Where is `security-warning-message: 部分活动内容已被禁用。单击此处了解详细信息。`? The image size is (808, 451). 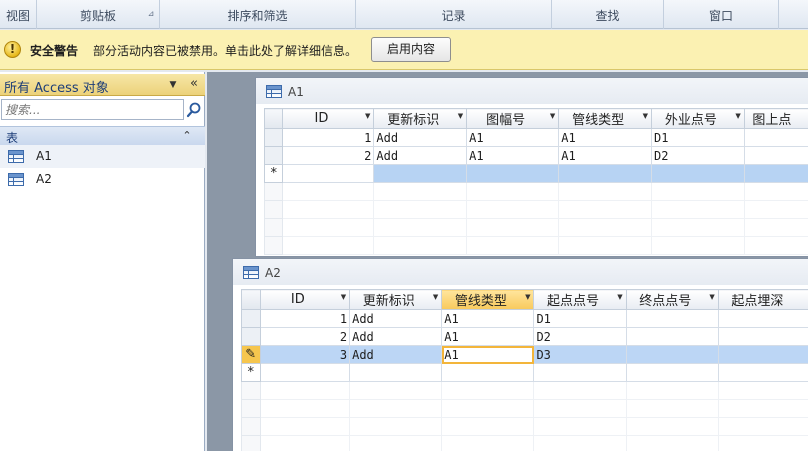
security-warning-message: 部分活动内容已被禁用。单击此处了解详细信息。 is located at coordinates (225, 50).